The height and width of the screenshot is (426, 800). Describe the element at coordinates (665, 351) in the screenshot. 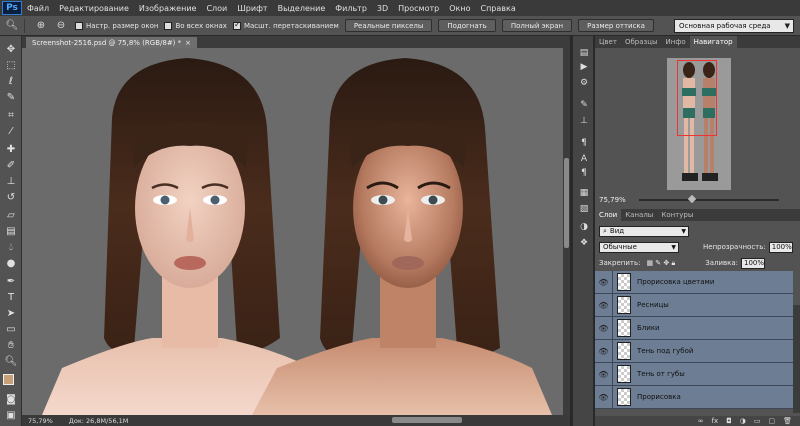

I see `layer-name: Тень под губой` at that location.